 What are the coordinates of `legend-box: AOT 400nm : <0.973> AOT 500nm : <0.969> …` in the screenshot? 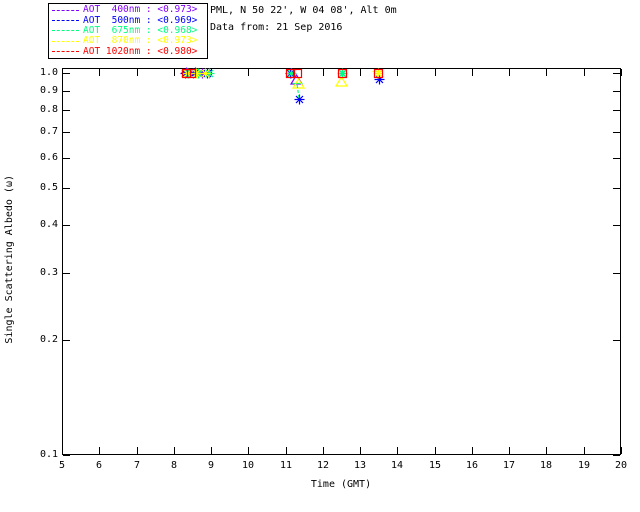 It's located at (128, 31).